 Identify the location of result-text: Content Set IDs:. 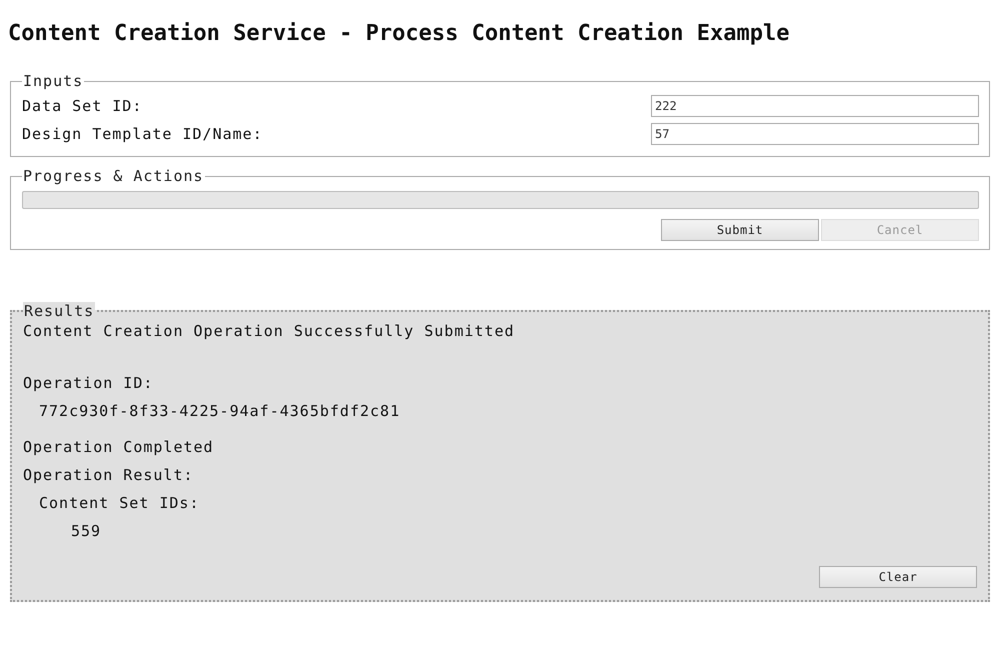
(119, 503).